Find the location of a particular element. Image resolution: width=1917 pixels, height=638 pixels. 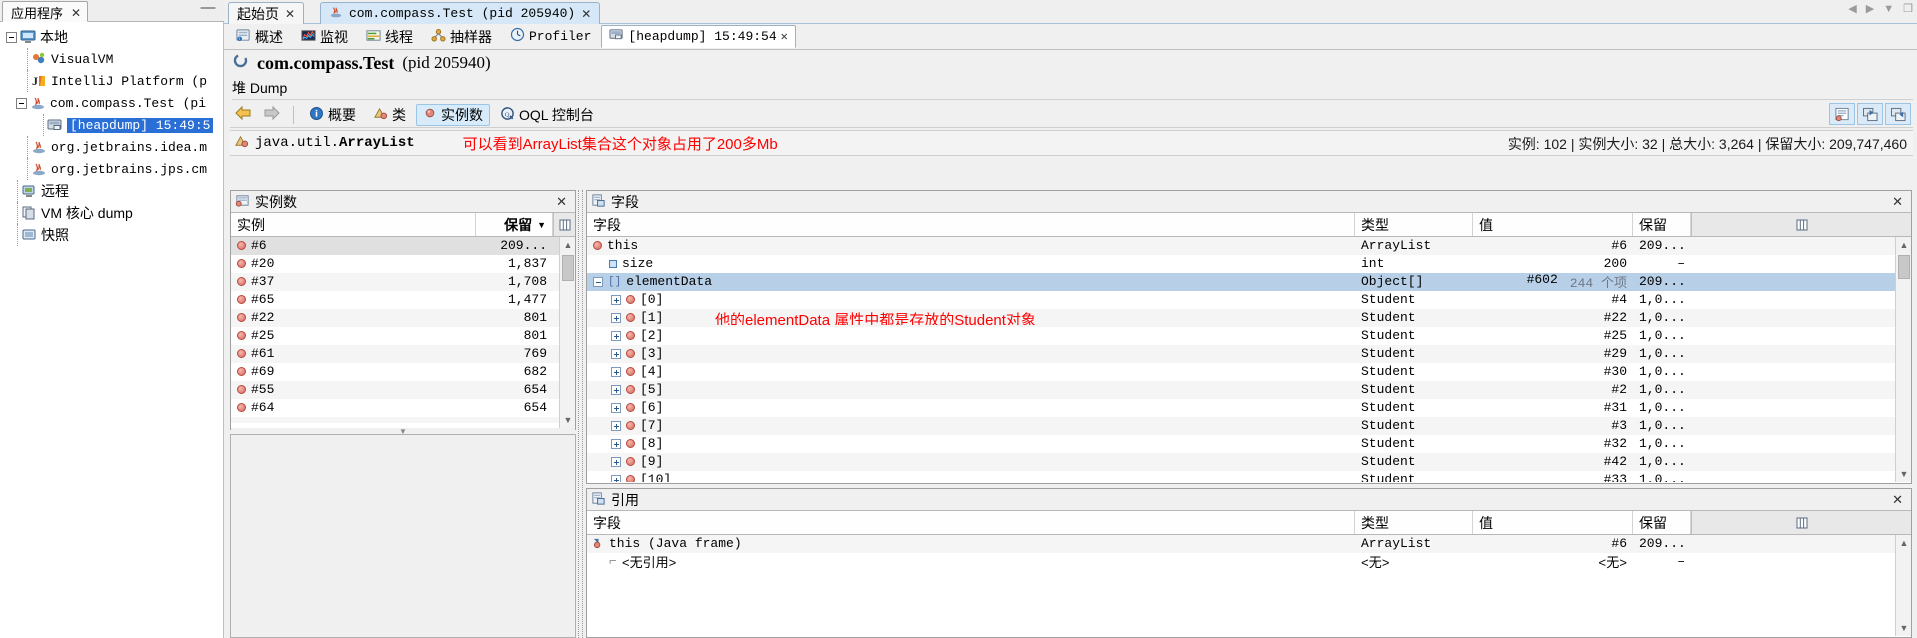

tree-item-snapshots: 快照 is located at coordinates (113, 235).